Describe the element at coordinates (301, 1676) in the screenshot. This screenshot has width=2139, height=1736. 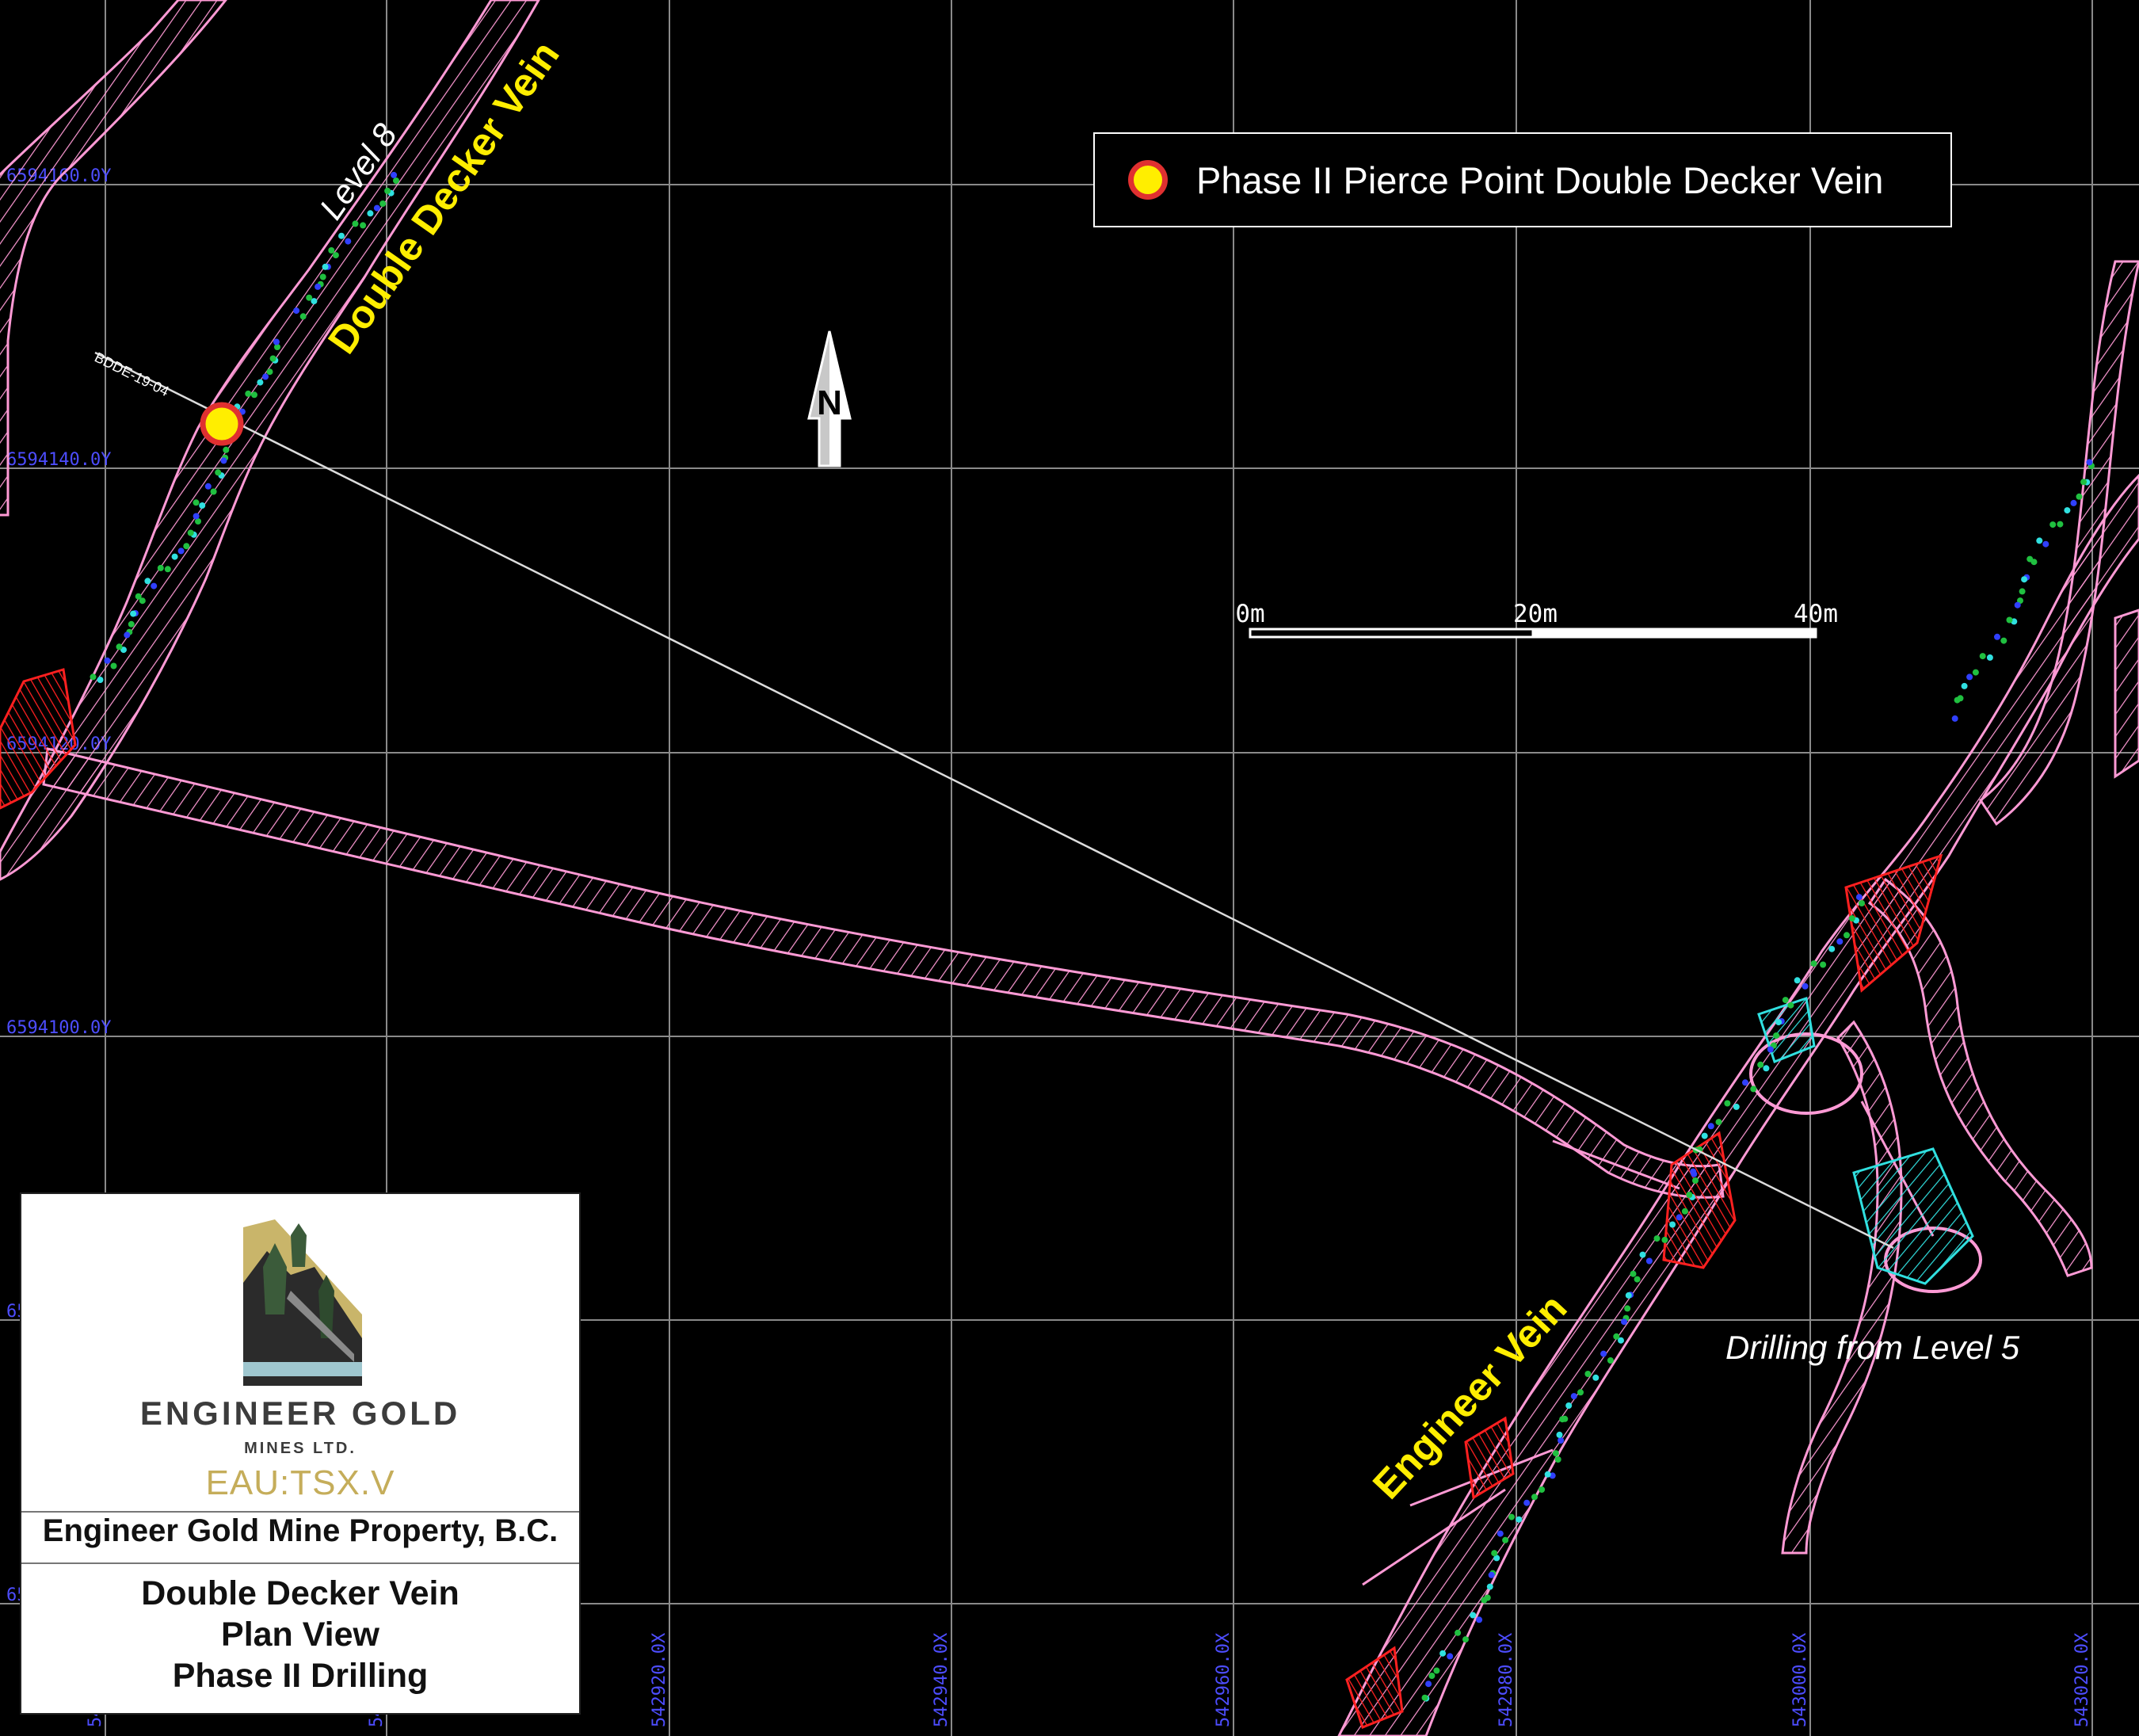
I see `map-title-line-3: Phase II Drilling` at that location.